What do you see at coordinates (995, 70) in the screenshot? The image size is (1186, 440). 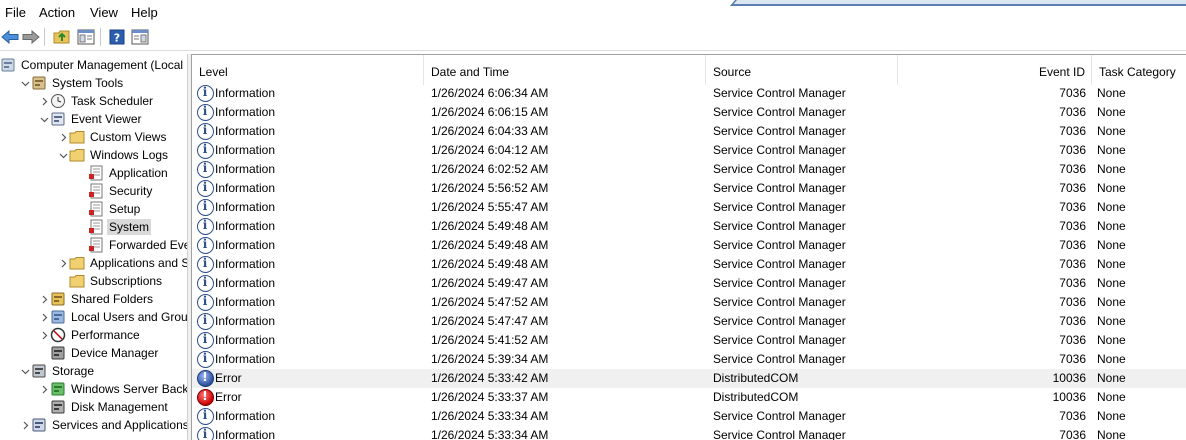 I see `column-header-event-id: Event ID` at bounding box center [995, 70].